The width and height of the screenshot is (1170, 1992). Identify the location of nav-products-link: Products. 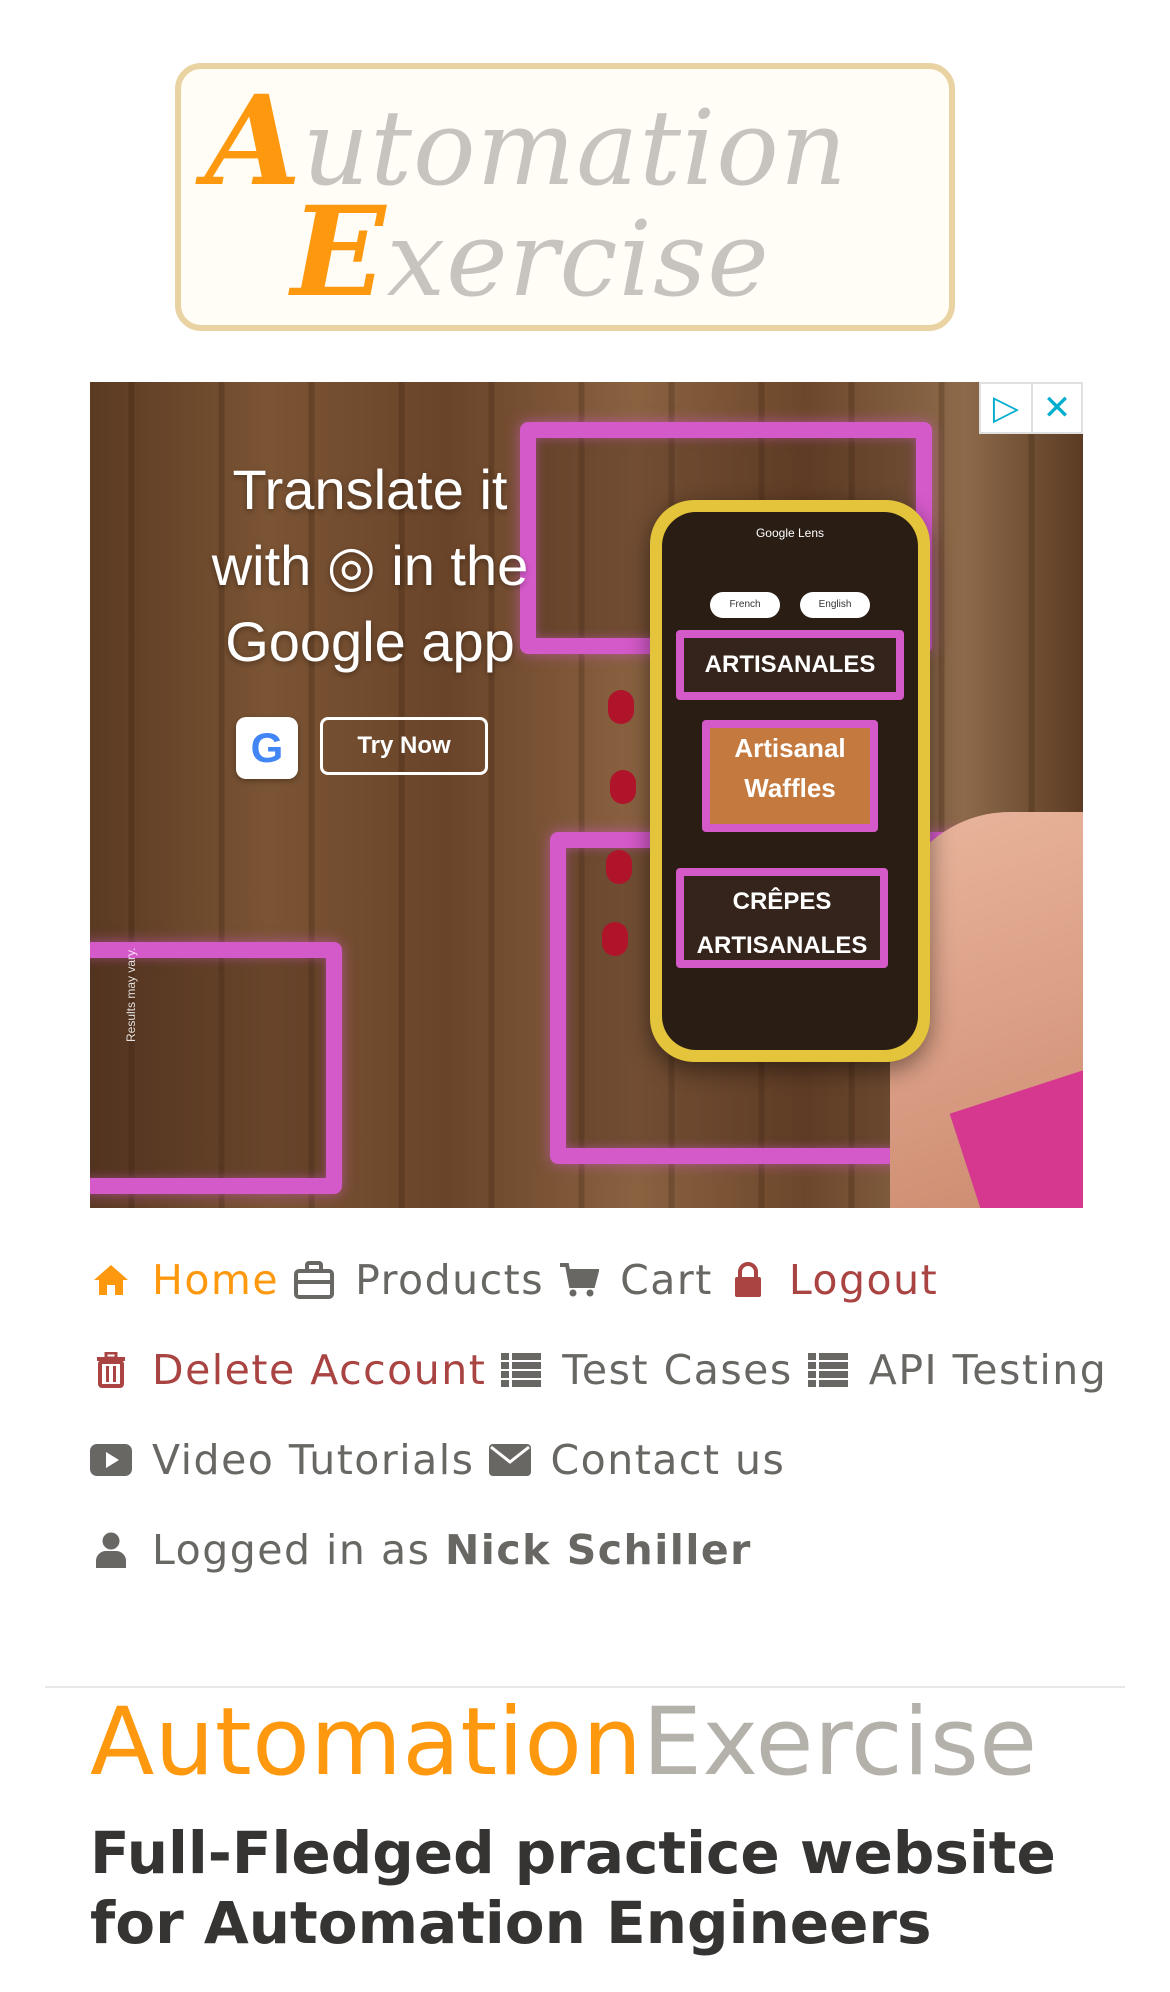
(418, 1280).